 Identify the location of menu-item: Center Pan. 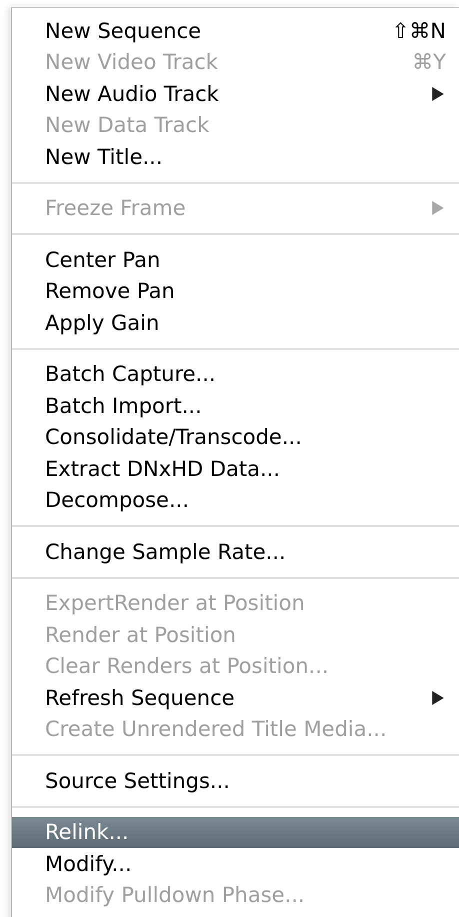
(235, 260).